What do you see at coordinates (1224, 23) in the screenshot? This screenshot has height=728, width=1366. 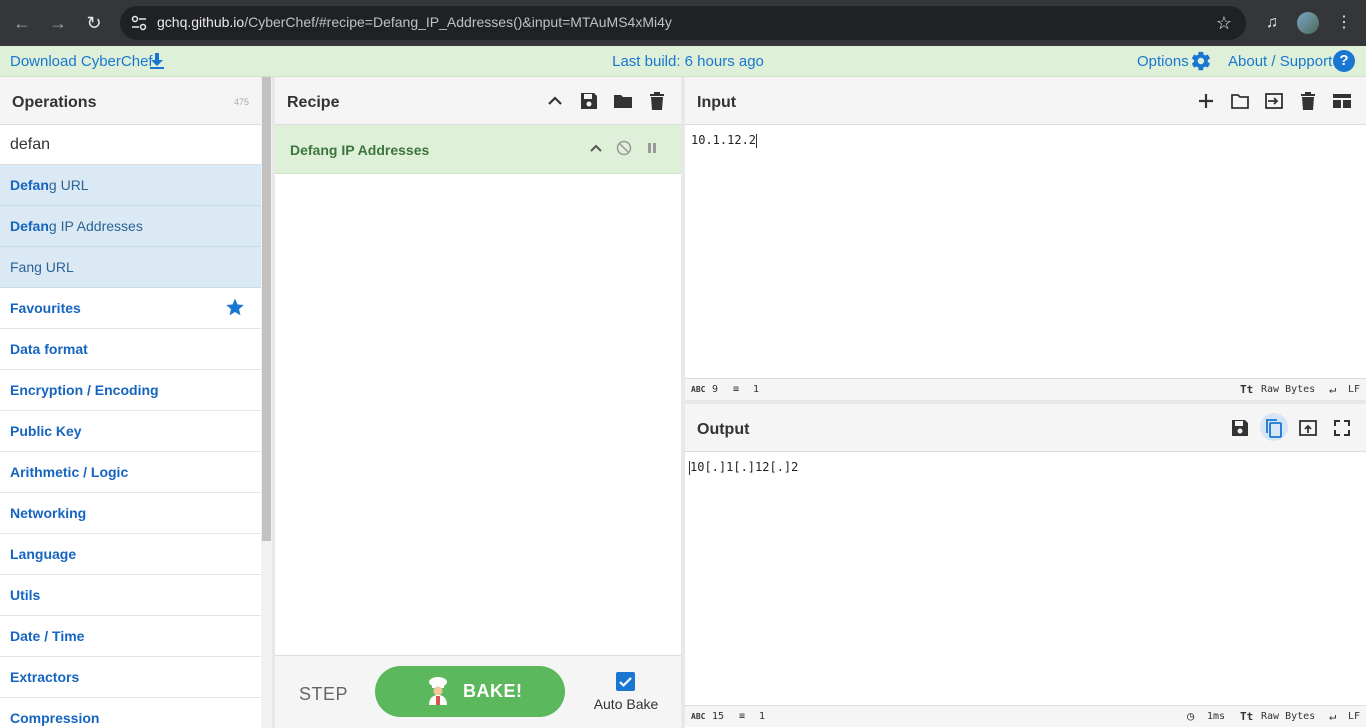 I see `bookmark-star-icon: ☆` at bounding box center [1224, 23].